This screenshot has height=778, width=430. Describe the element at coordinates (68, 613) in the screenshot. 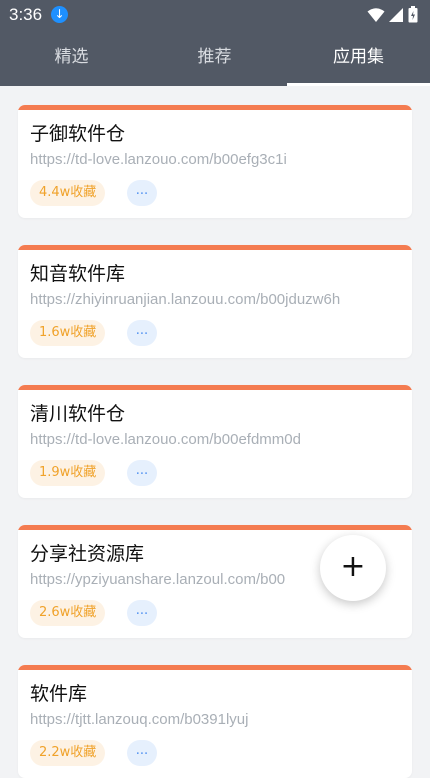

I see `favorites-badge: 2.6w收藏` at that location.